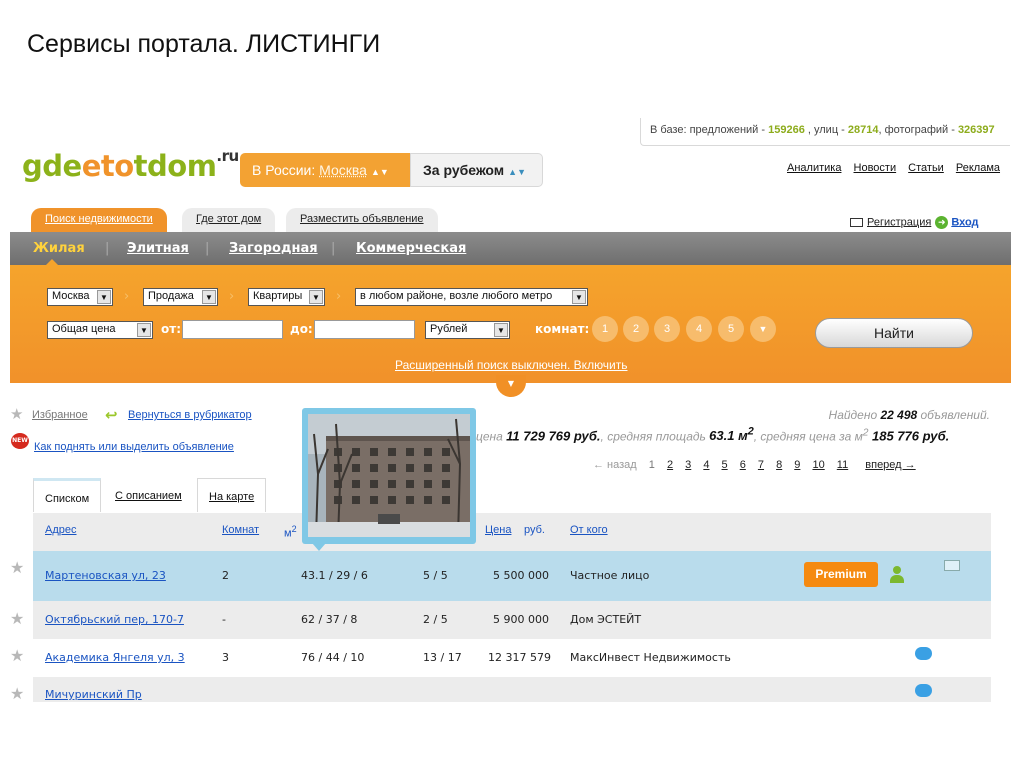  What do you see at coordinates (273, 248) in the screenshot?
I see `category-country: Загородная` at bounding box center [273, 248].